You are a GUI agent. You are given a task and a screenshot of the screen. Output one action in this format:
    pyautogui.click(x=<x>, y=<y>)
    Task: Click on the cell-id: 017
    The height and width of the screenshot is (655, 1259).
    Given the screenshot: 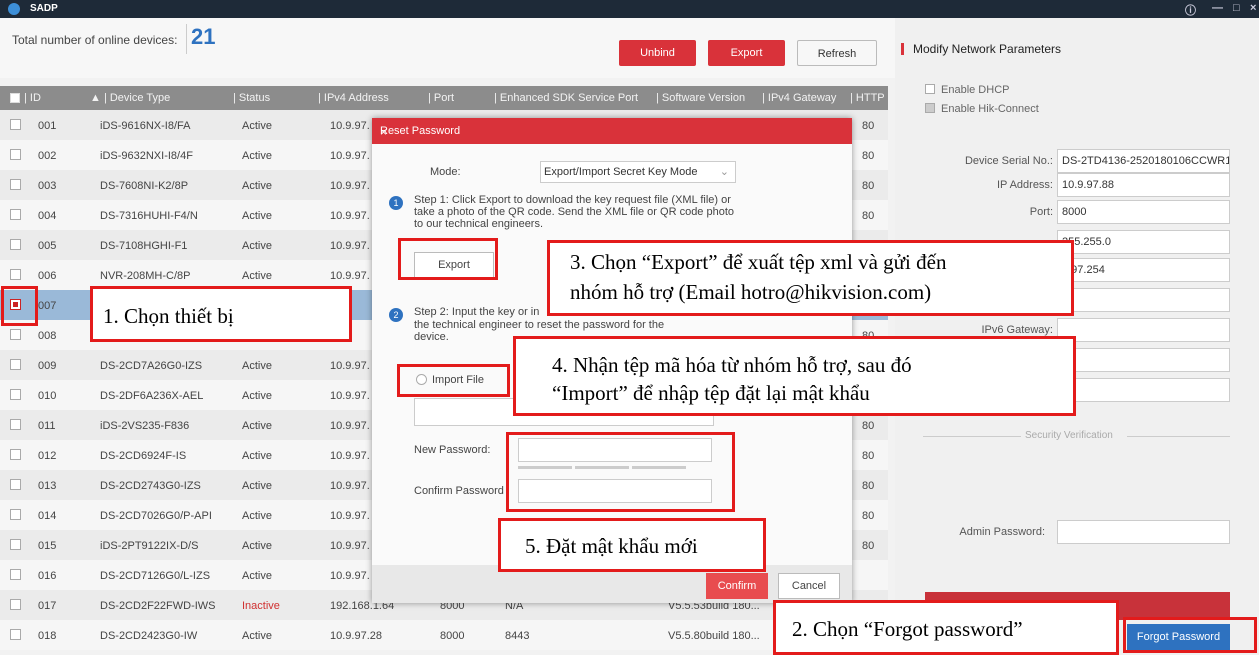 What is the action you would take?
    pyautogui.click(x=47, y=606)
    